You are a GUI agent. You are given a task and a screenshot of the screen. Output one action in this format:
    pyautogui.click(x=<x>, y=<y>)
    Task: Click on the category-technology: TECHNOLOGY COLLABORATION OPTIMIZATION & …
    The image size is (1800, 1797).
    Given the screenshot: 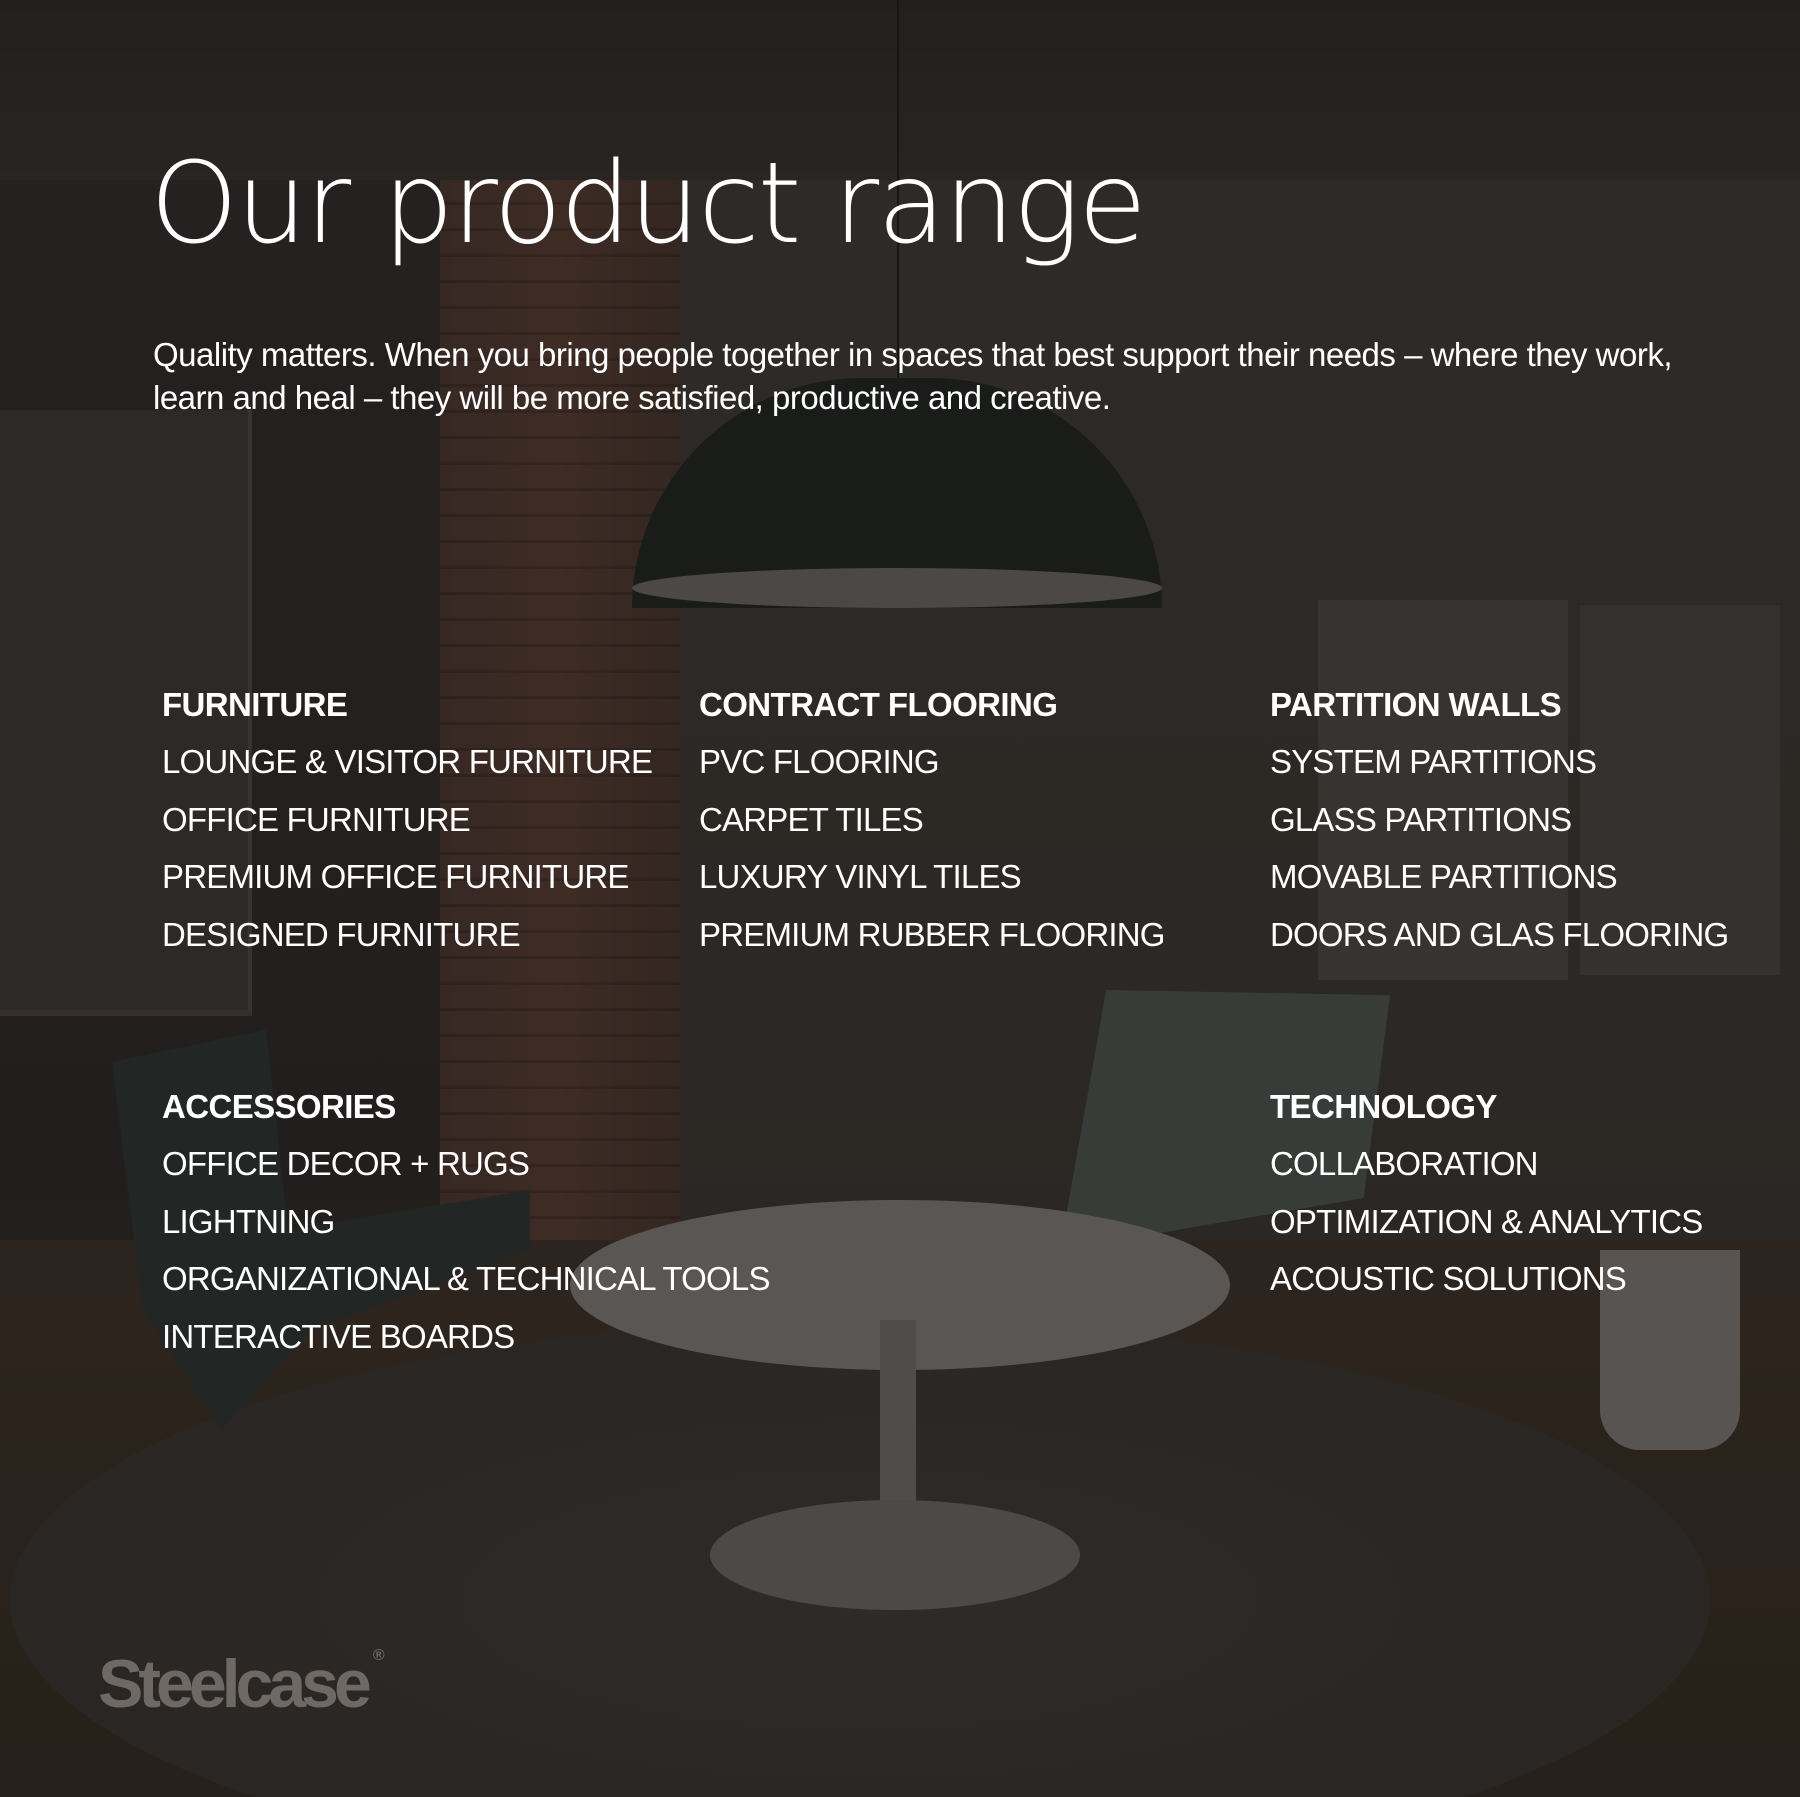 What is the action you would take?
    pyautogui.click(x=1530, y=1193)
    